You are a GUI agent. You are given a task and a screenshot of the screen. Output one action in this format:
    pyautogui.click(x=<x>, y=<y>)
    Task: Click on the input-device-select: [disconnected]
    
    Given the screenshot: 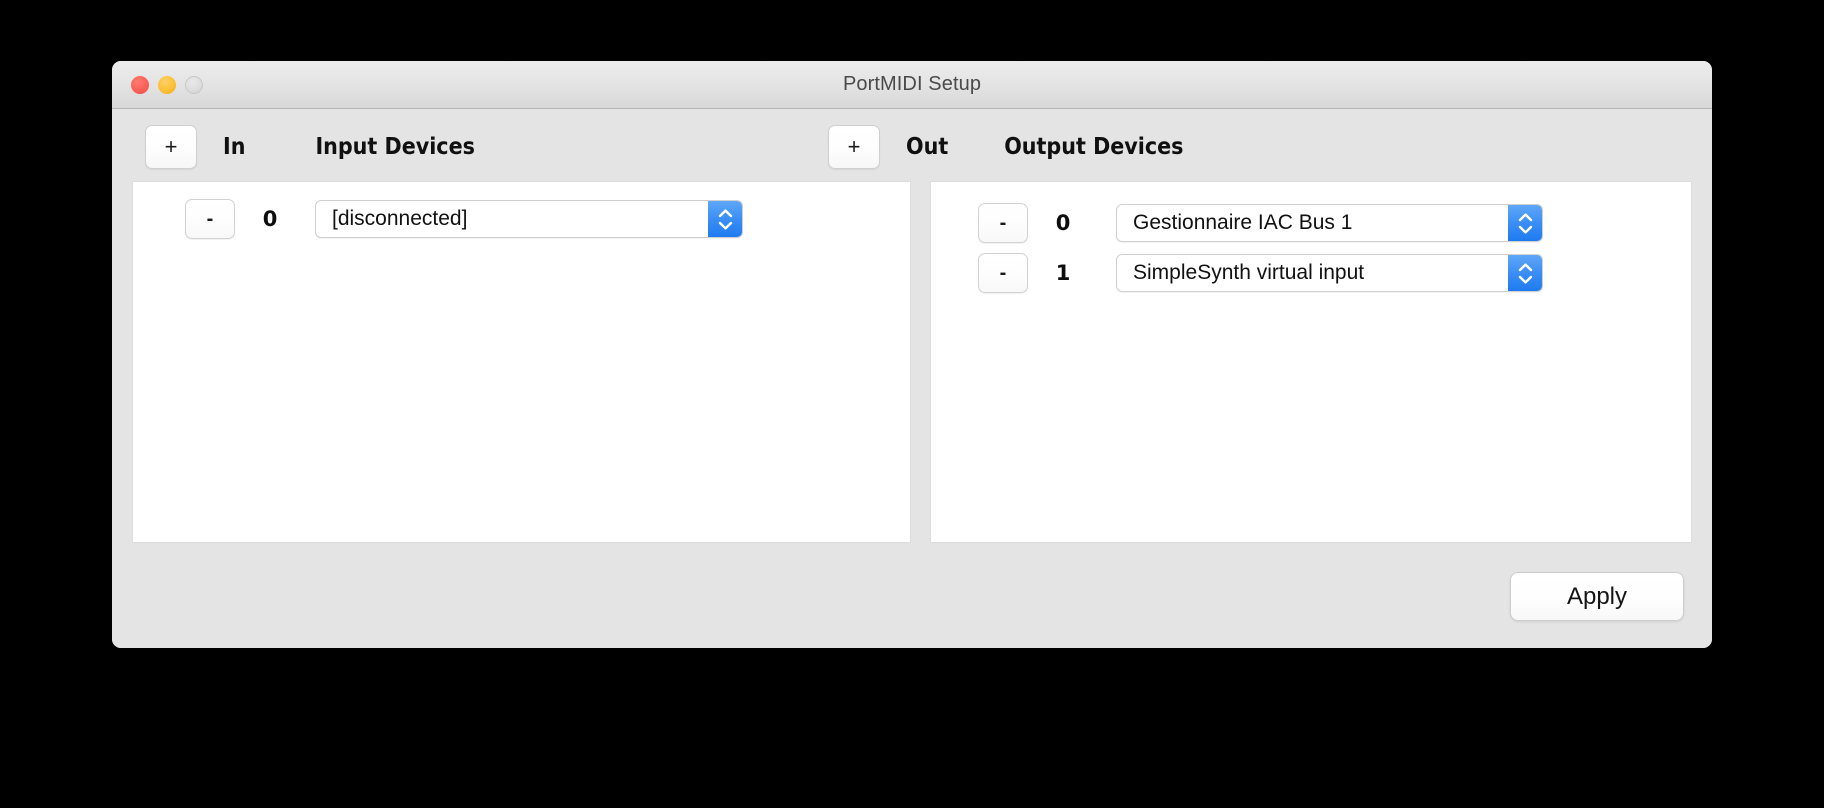 What is the action you would take?
    pyautogui.click(x=529, y=219)
    